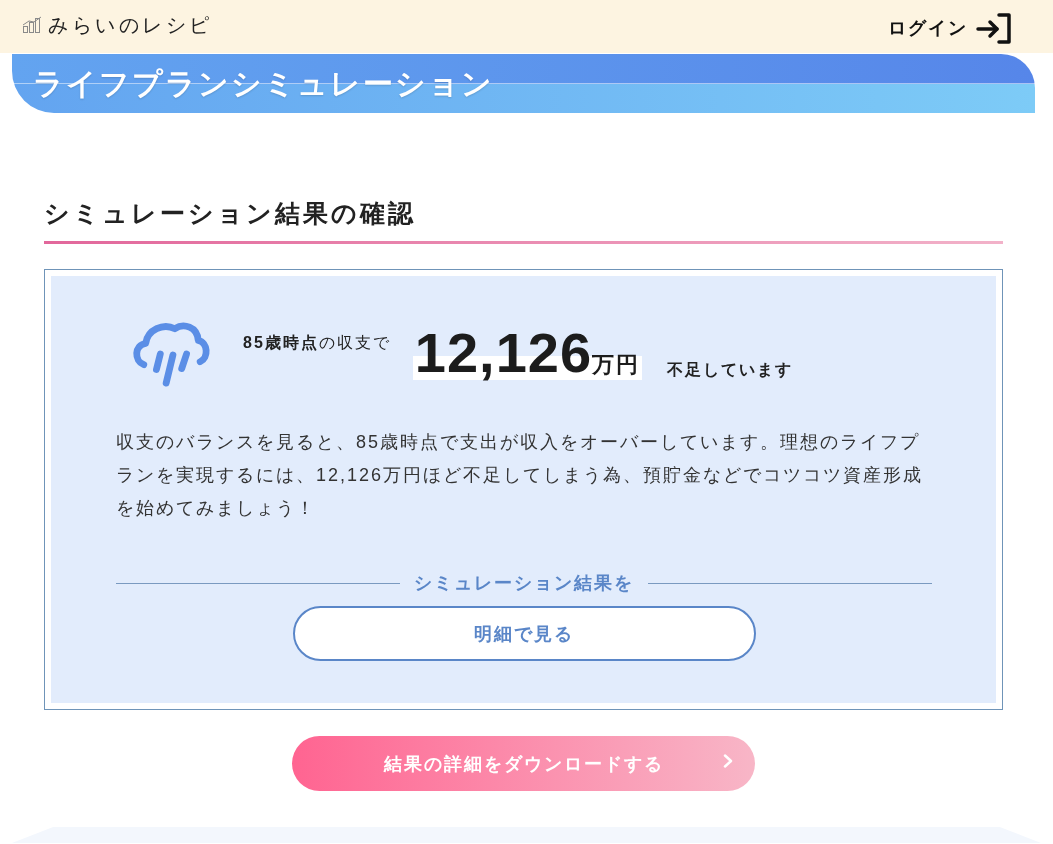  Describe the element at coordinates (32, 24) in the screenshot. I see `chart-logo-icon` at that location.